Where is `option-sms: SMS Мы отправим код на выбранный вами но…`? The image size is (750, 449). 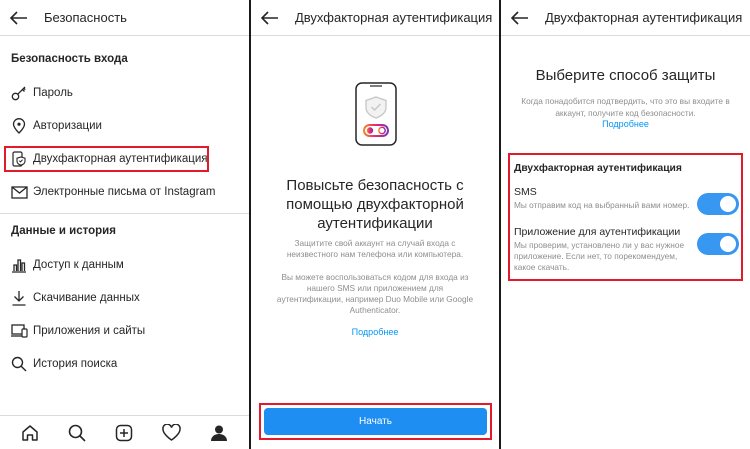
option-sms: SMS Мы отправим код на выбранный вами но… is located at coordinates (626, 200).